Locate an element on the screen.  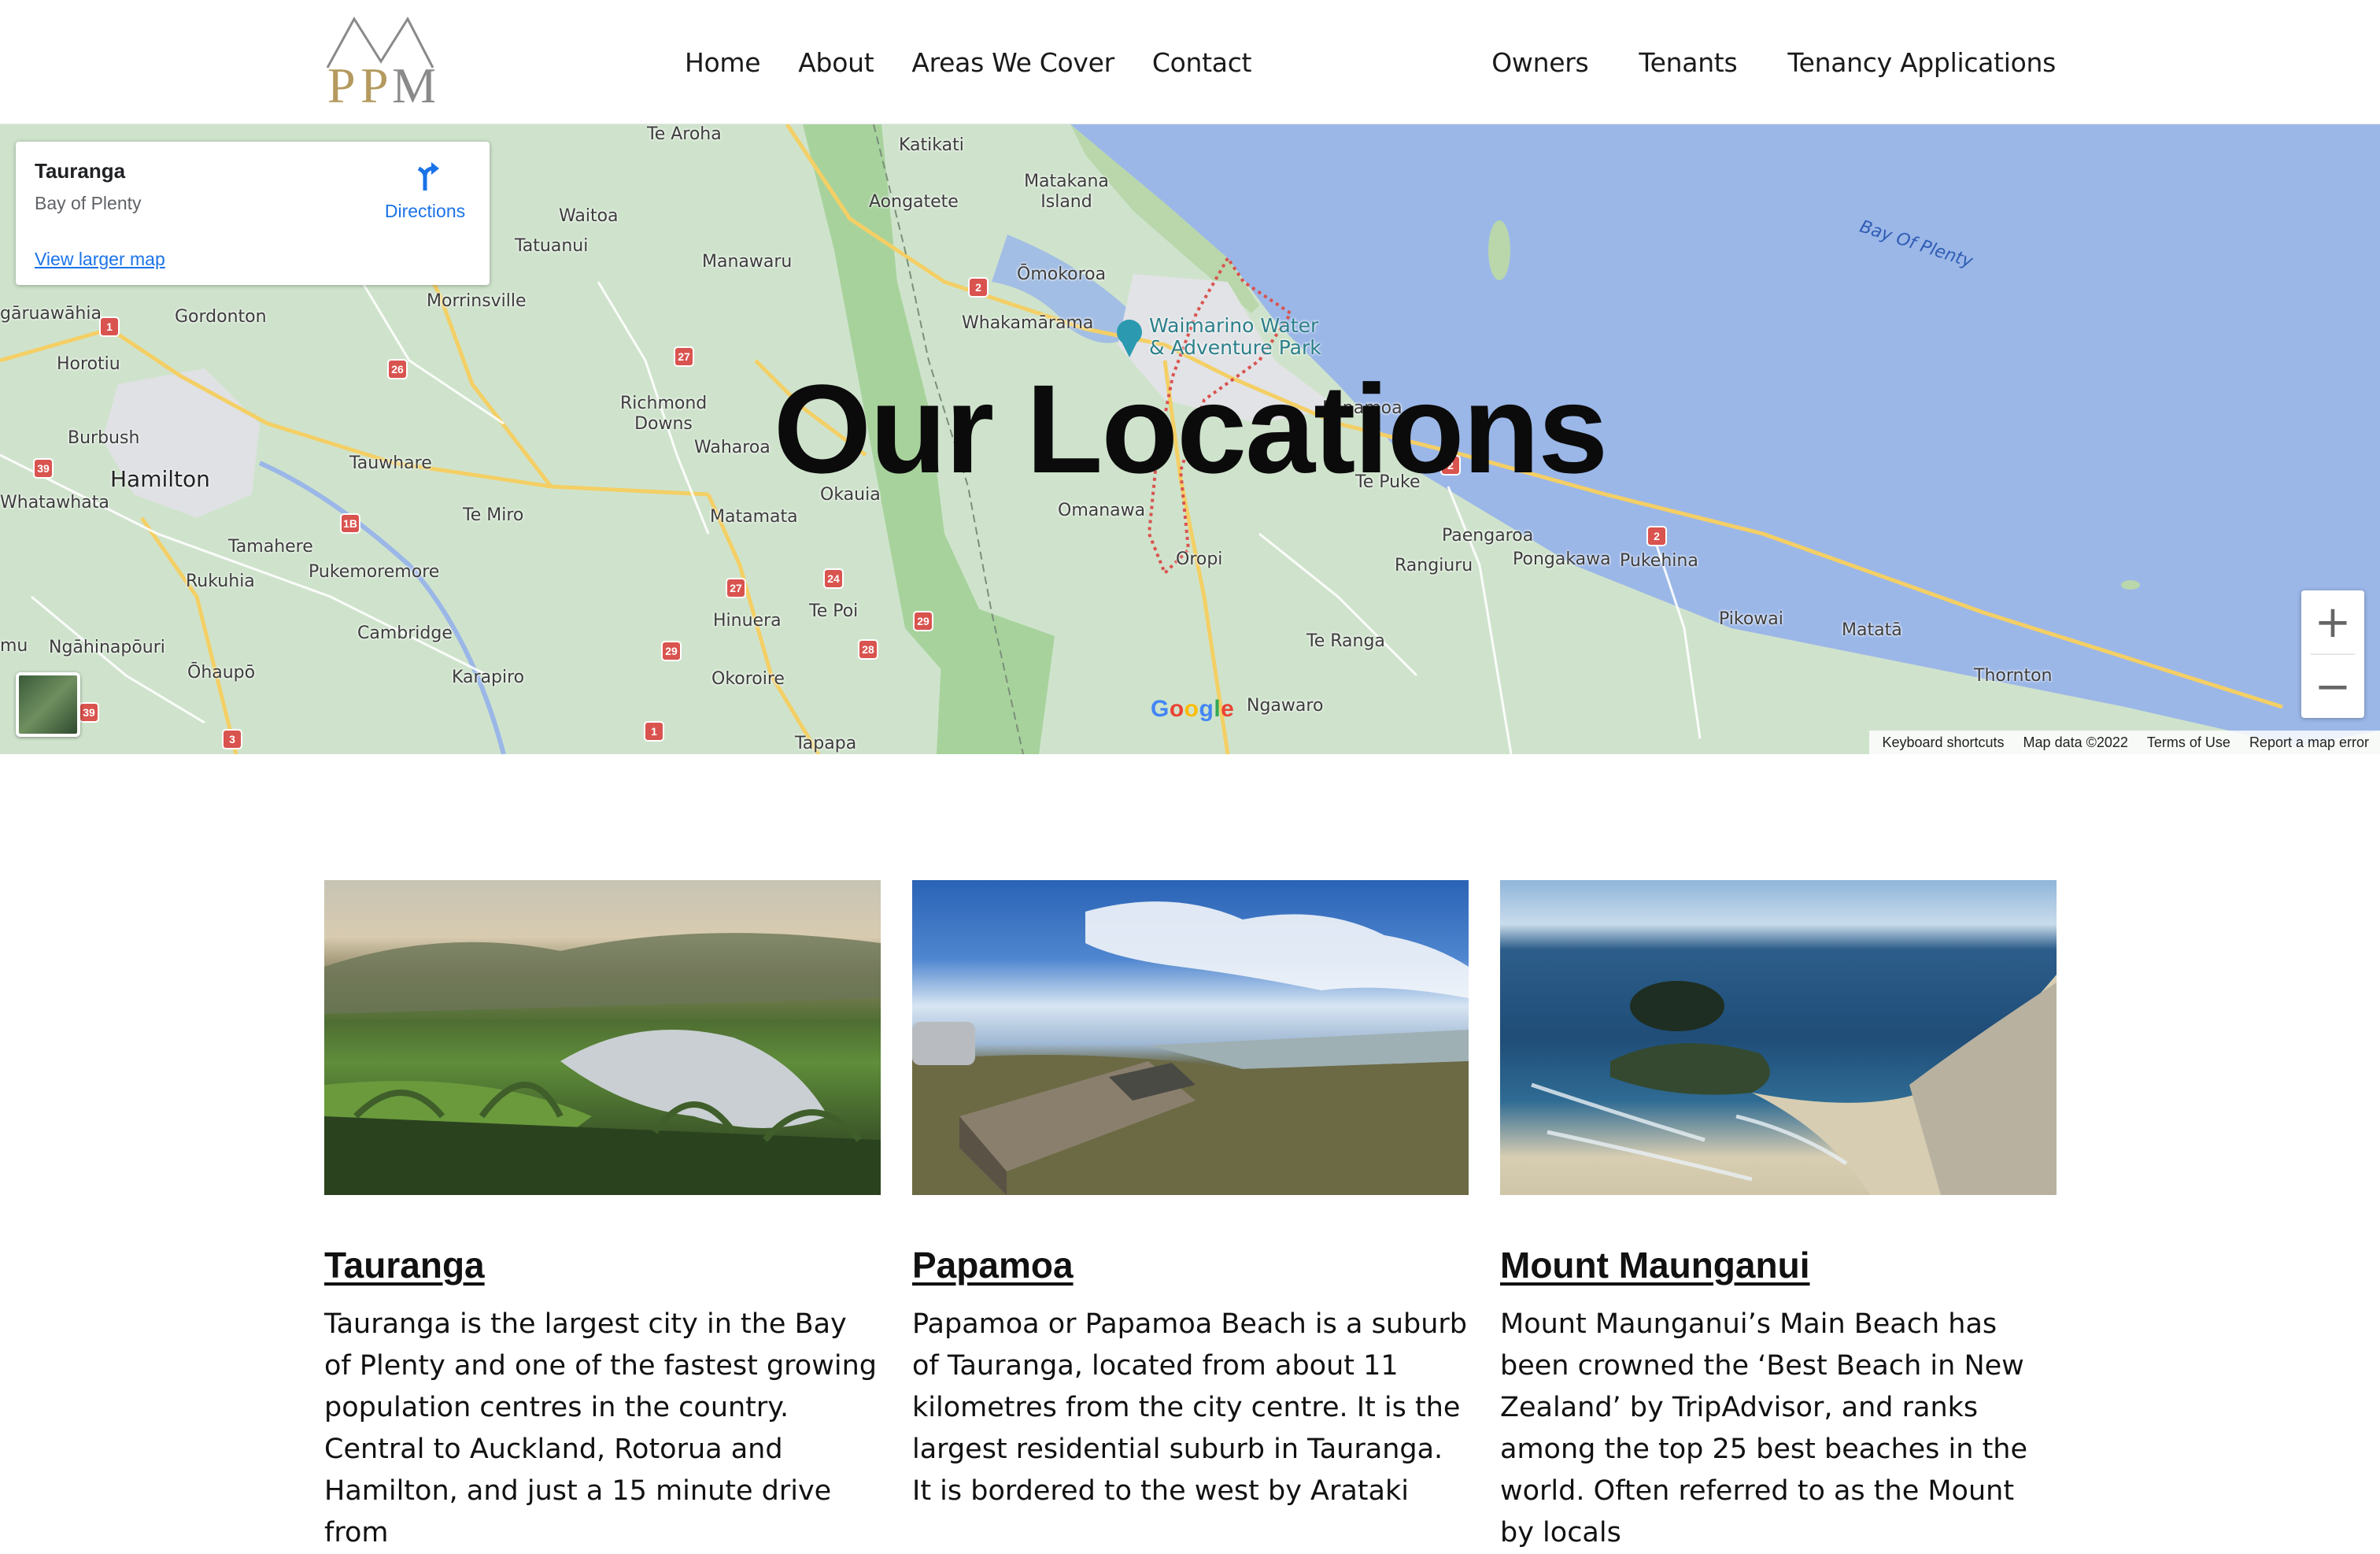
map-label: Oropi is located at coordinates (1199, 559).